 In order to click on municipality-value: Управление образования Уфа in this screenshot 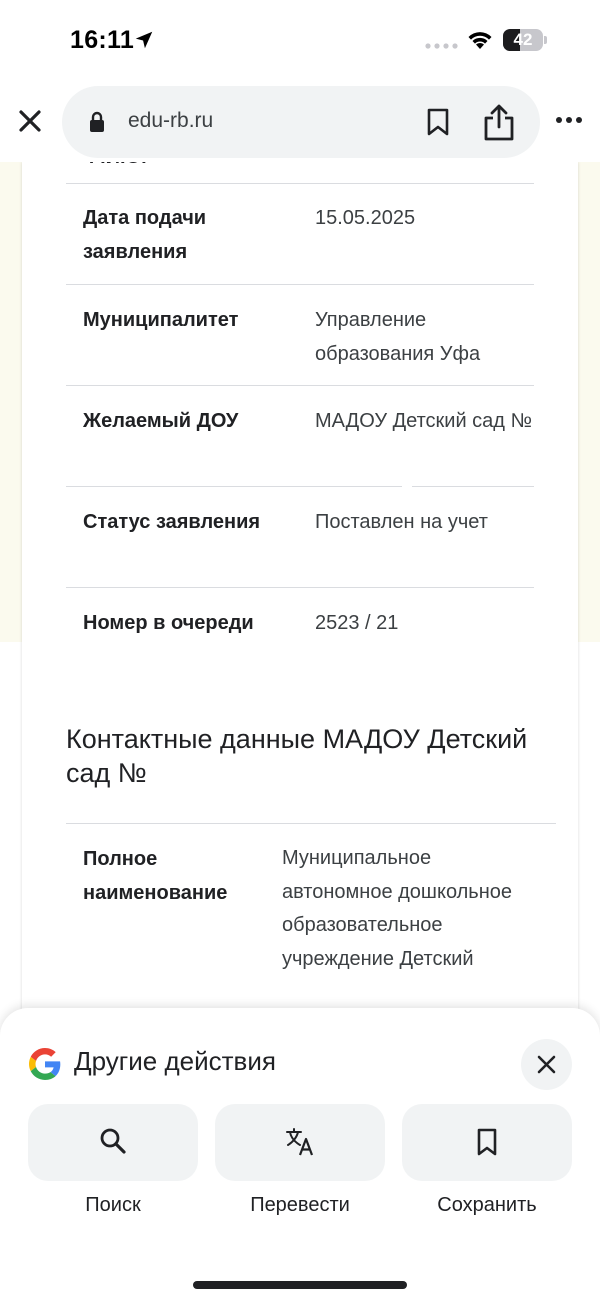, I will do `click(398, 337)`.